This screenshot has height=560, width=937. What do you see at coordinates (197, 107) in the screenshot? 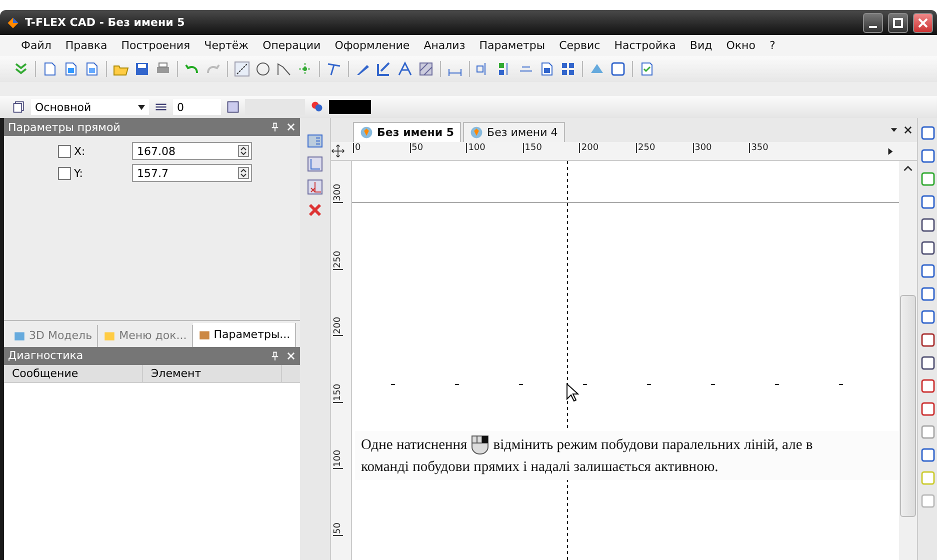
I see `level-field: 0` at bounding box center [197, 107].